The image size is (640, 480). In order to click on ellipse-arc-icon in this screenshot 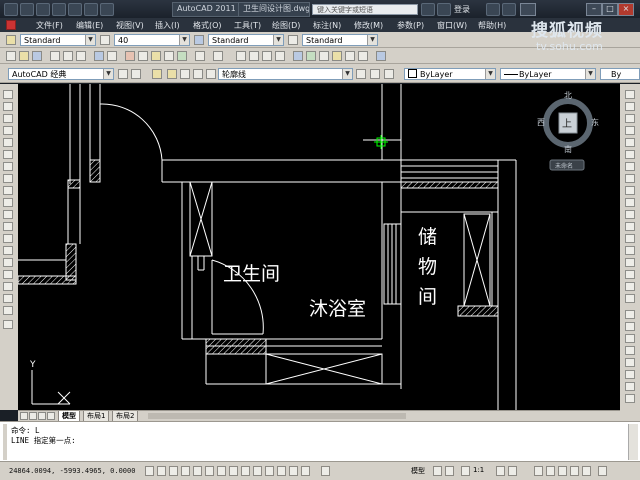, I will do `click(8, 214)`.